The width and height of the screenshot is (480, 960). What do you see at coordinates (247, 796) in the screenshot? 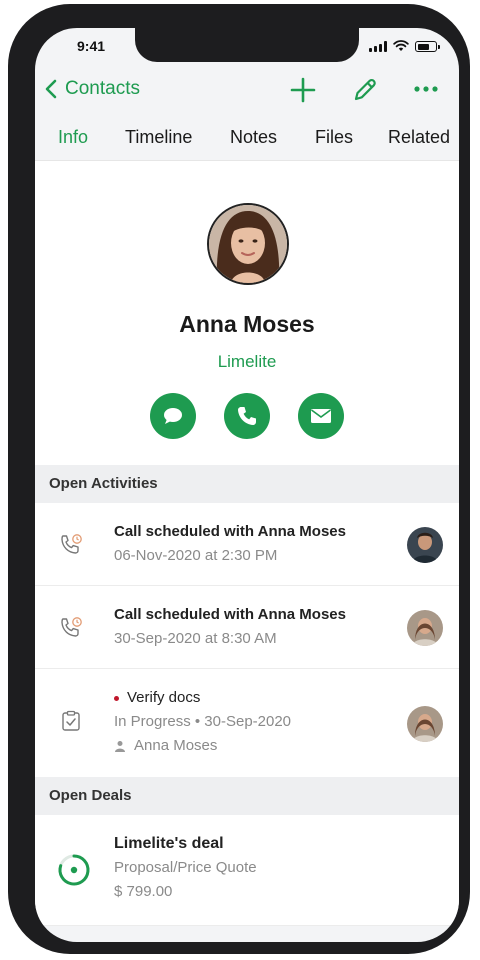
I see `open-deals-header: Open Deals` at bounding box center [247, 796].